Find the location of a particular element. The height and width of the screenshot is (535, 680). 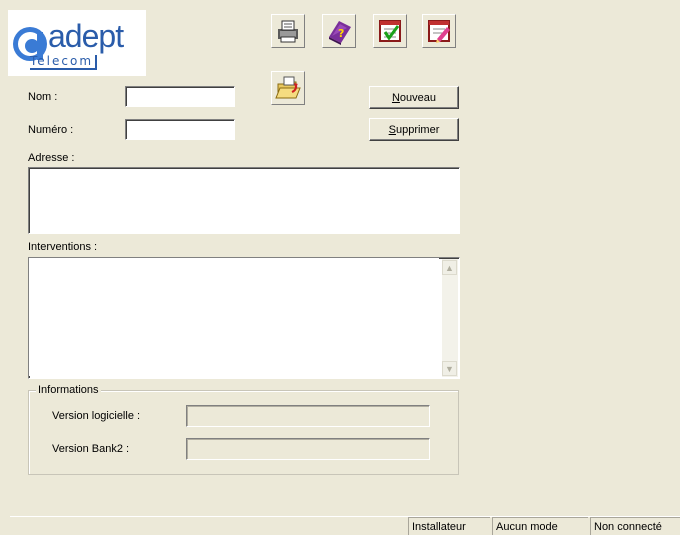

validate-button is located at coordinates (390, 31).